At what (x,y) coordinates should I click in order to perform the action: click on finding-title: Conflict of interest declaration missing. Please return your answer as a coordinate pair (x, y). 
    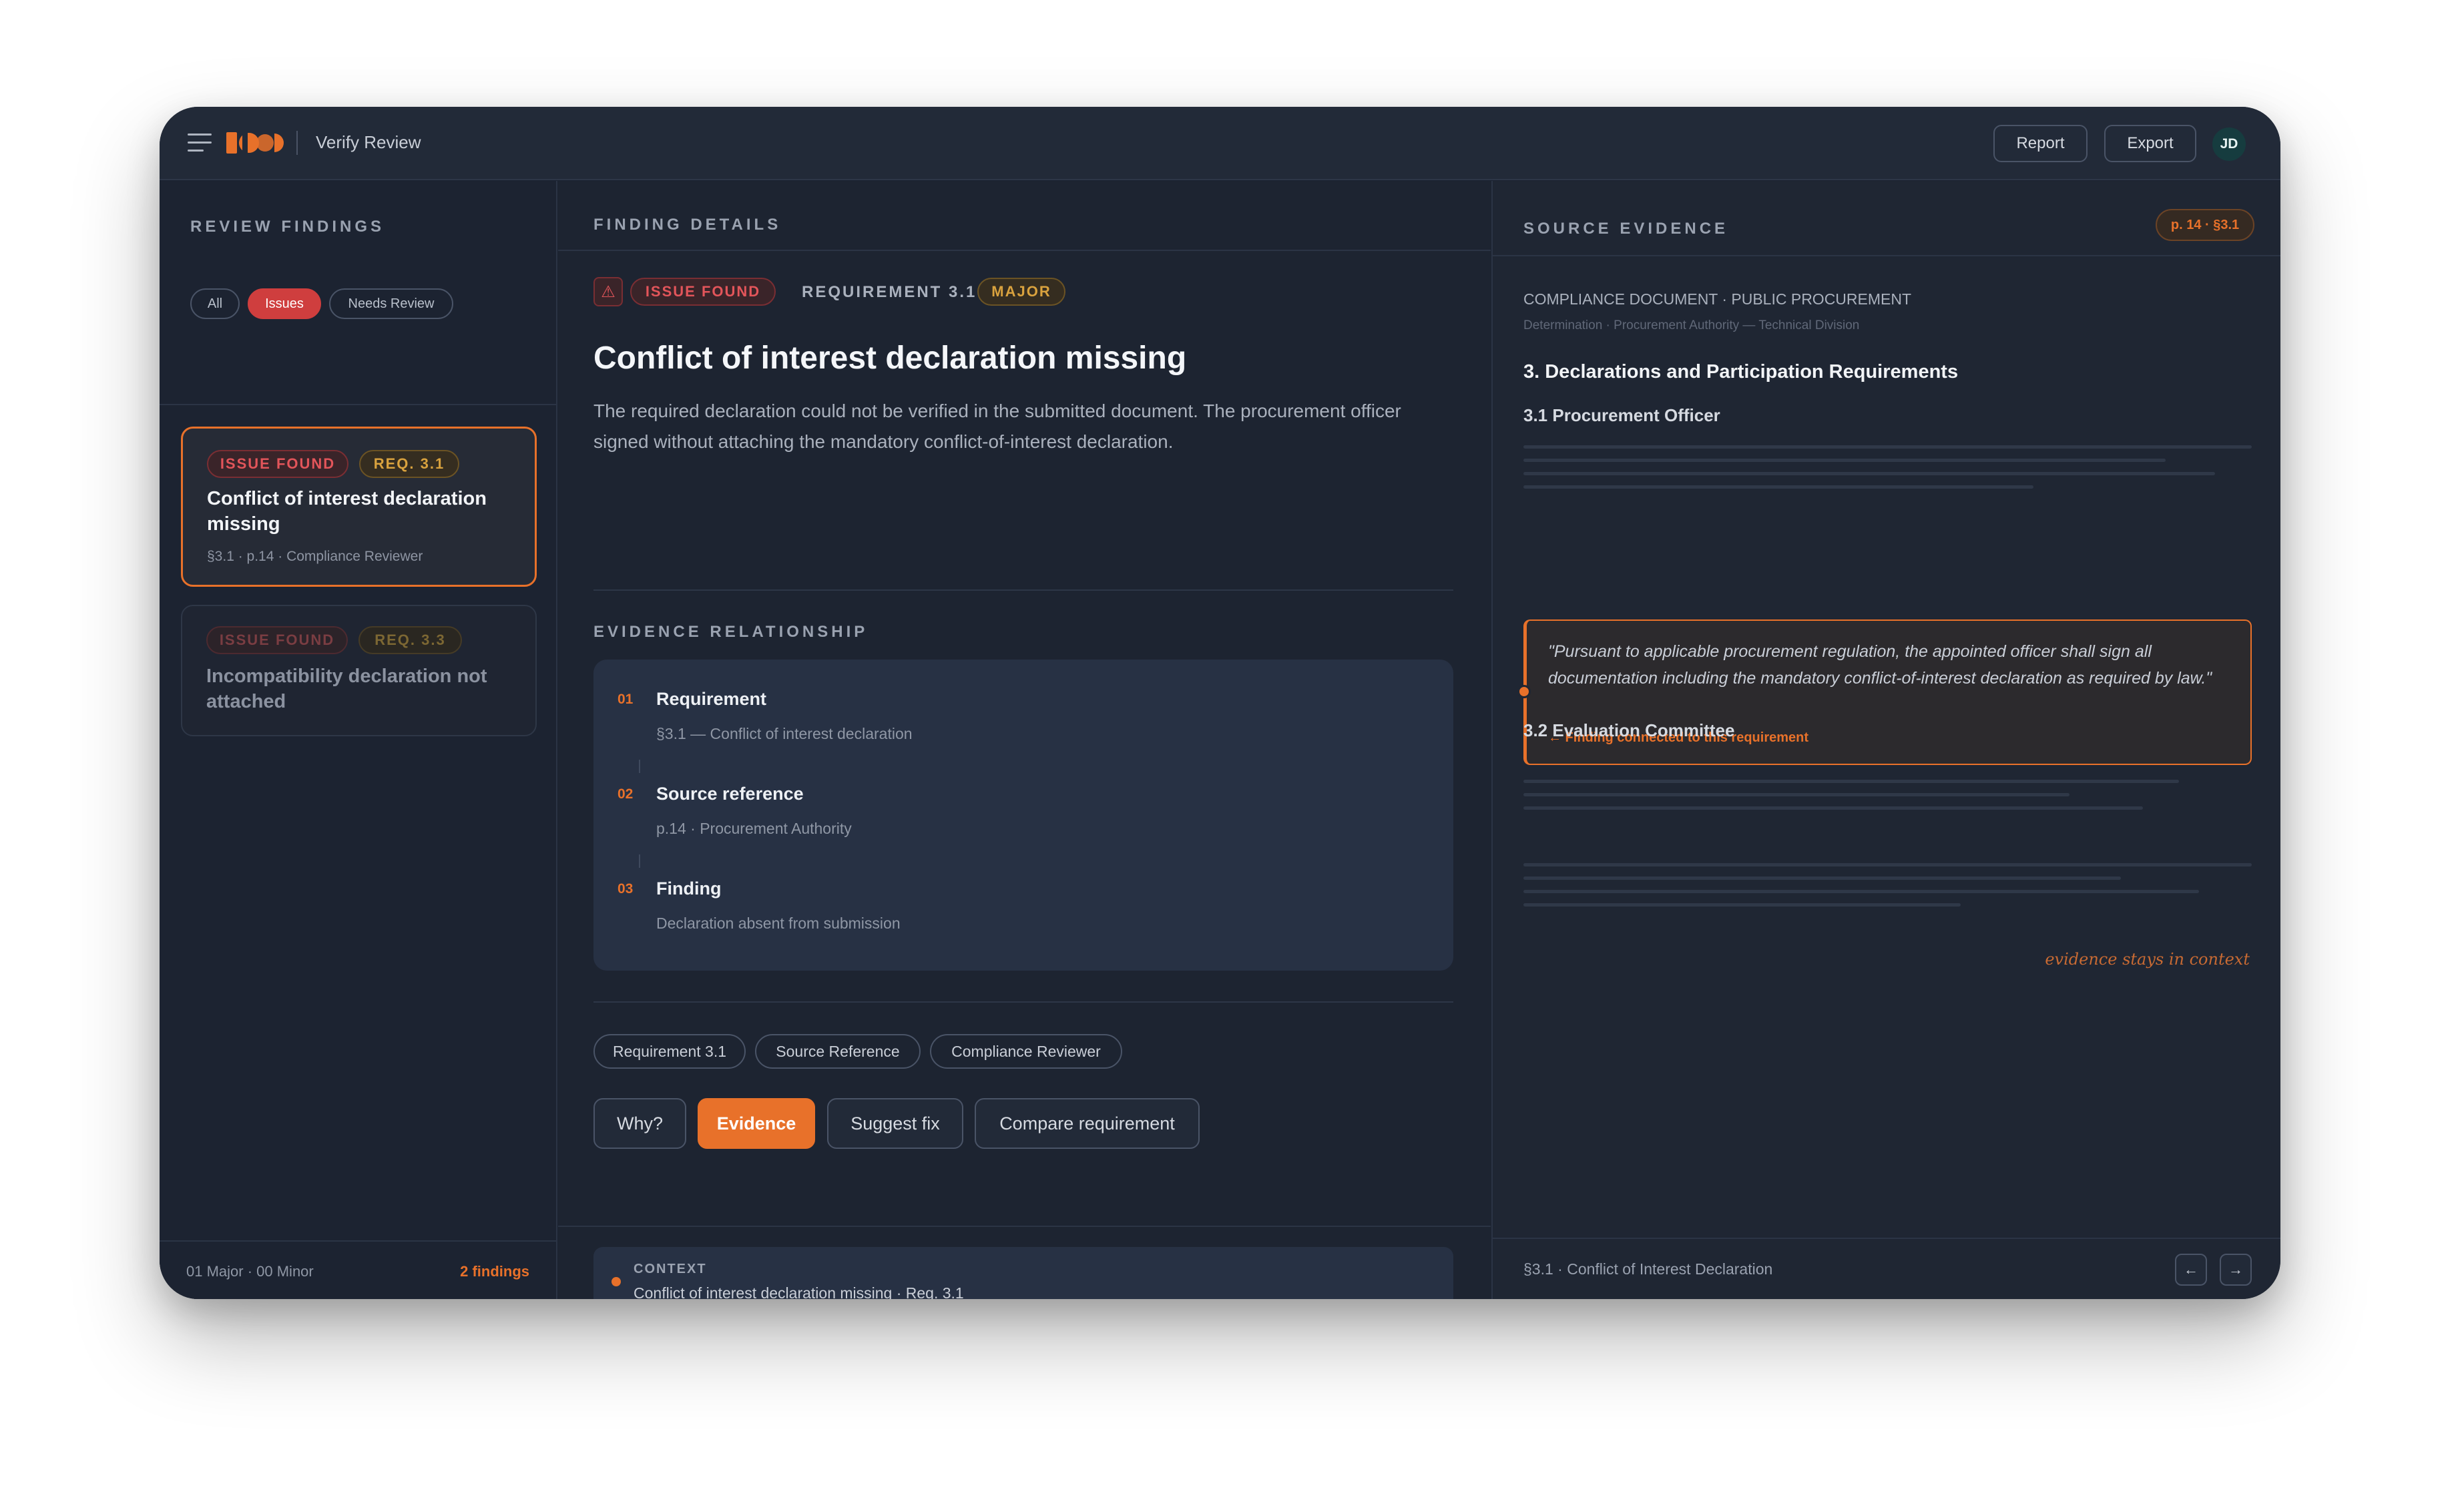
    Looking at the image, I should click on (890, 358).